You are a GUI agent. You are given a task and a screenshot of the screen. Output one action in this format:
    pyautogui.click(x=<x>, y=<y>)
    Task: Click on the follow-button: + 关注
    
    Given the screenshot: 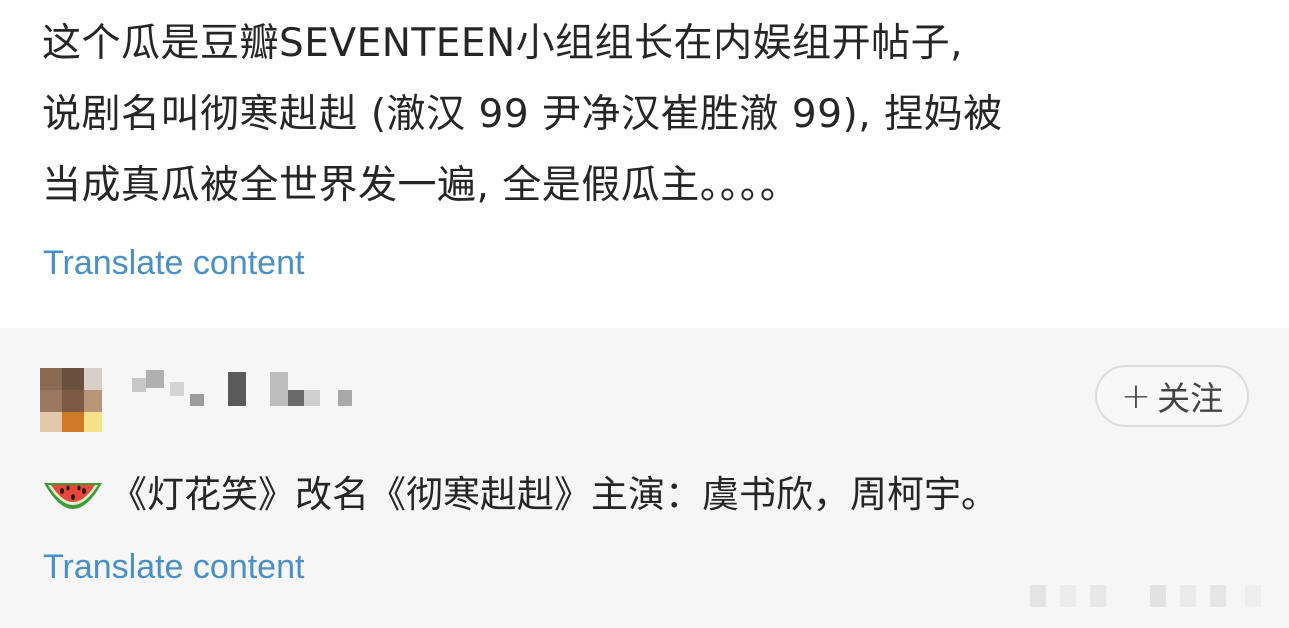 What is the action you would take?
    pyautogui.click(x=1172, y=396)
    